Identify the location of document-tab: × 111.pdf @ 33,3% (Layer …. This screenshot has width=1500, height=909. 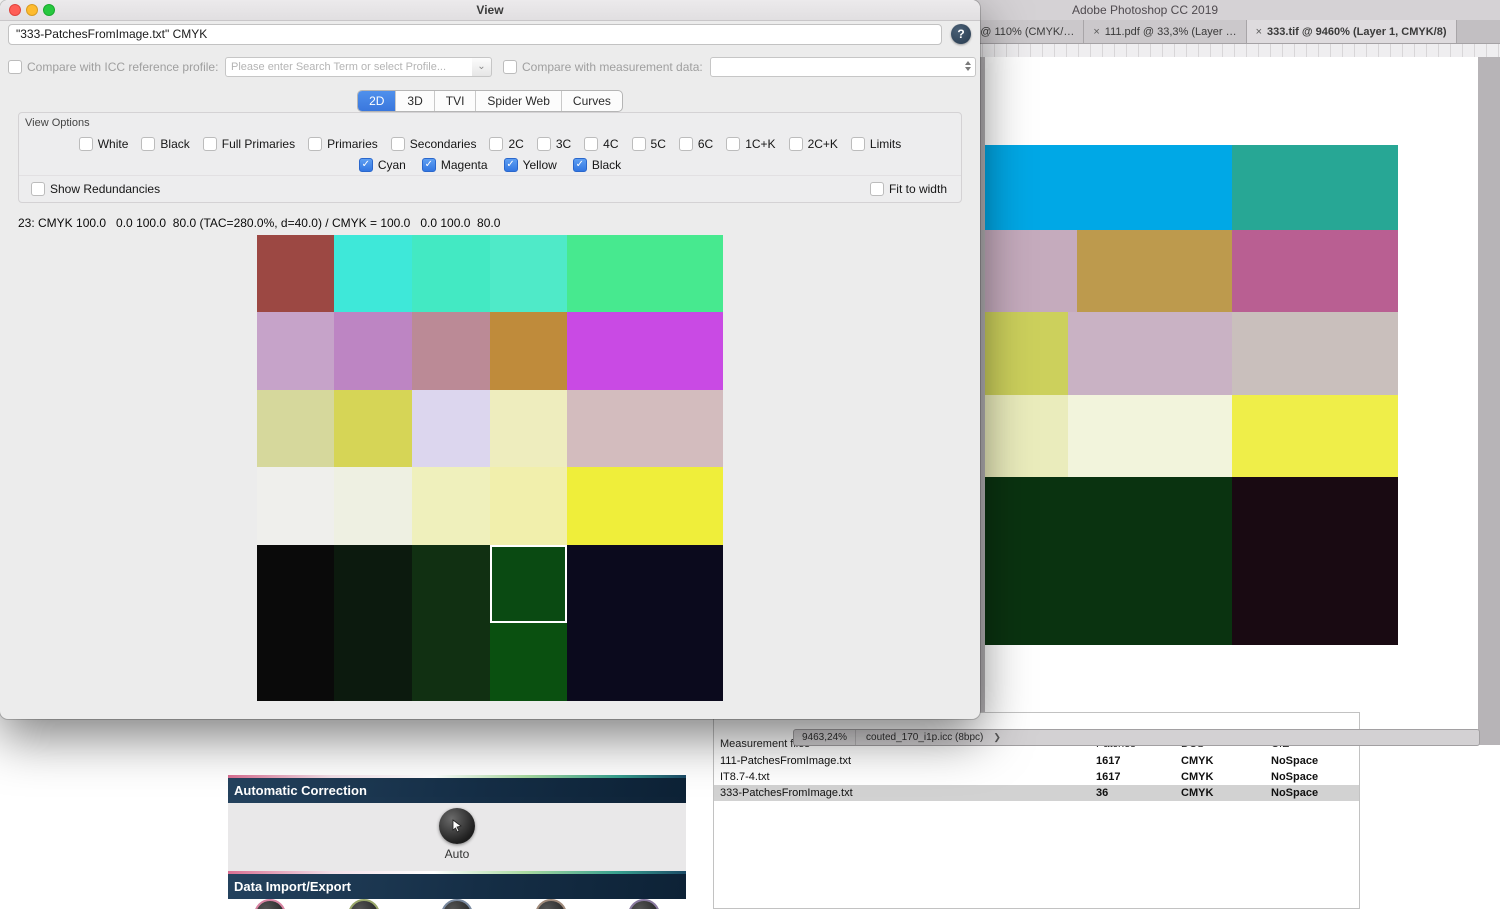
(1165, 31).